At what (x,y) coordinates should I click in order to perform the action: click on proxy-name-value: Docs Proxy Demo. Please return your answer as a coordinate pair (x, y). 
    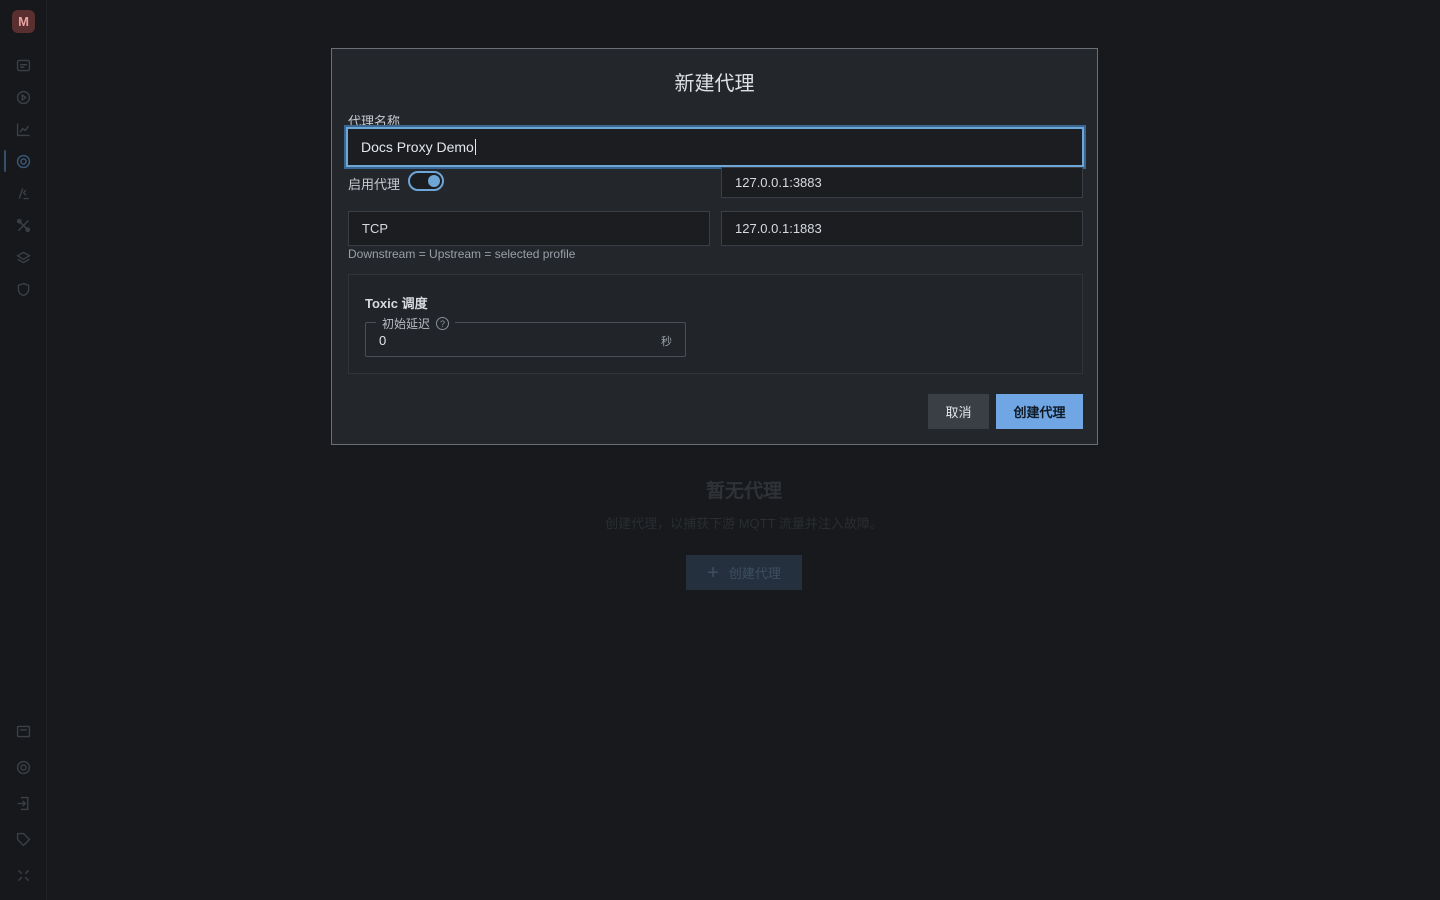
    Looking at the image, I should click on (417, 147).